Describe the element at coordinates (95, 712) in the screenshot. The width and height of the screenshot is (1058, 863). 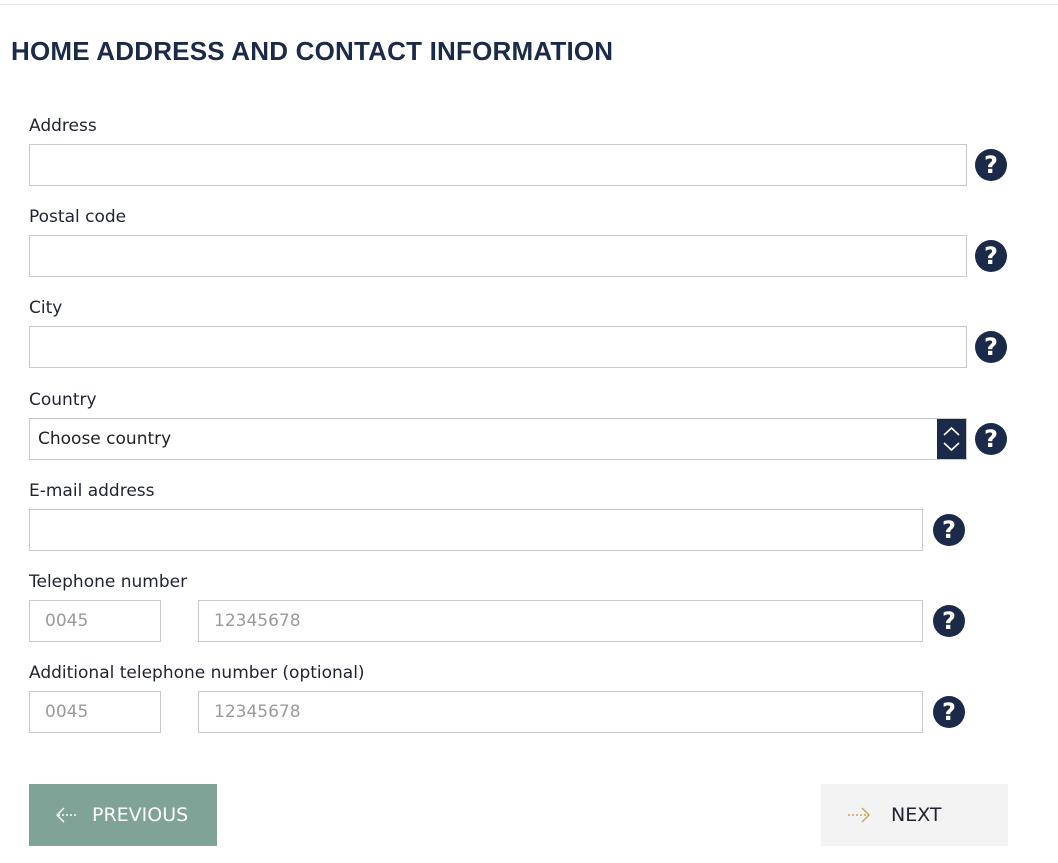
I see `additional-telephone-prefix-input` at that location.